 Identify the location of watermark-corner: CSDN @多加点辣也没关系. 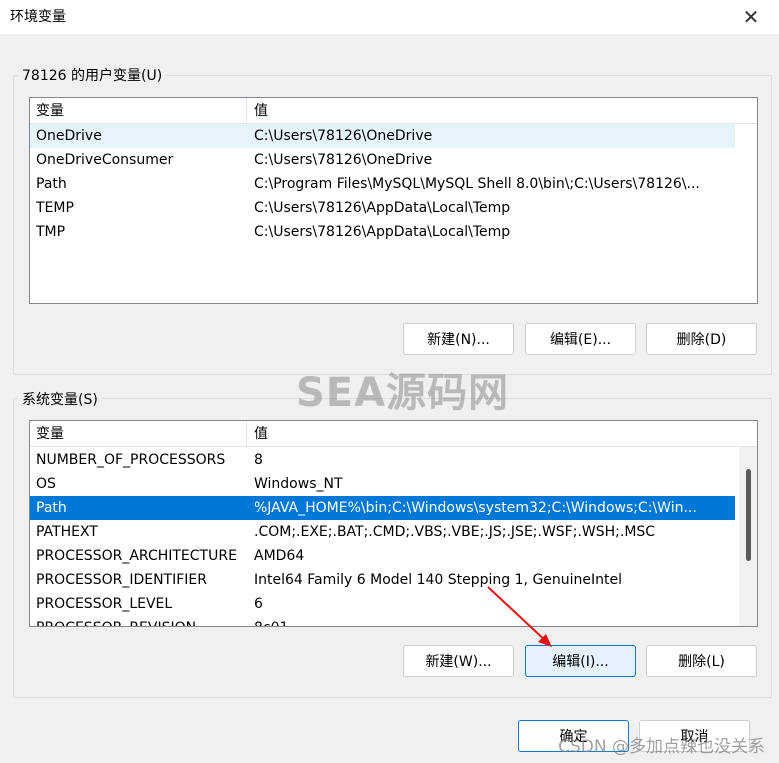
(661, 747).